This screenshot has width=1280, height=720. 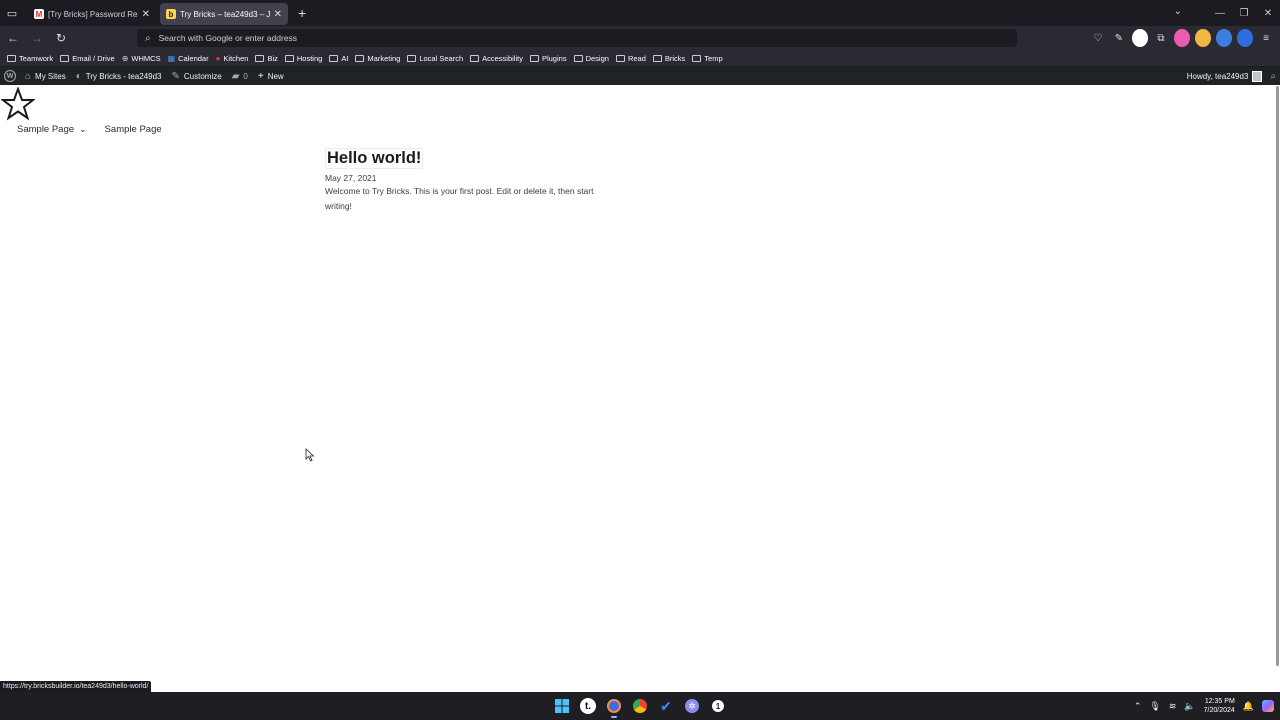 What do you see at coordinates (275, 76) in the screenshot?
I see `new-label: New` at bounding box center [275, 76].